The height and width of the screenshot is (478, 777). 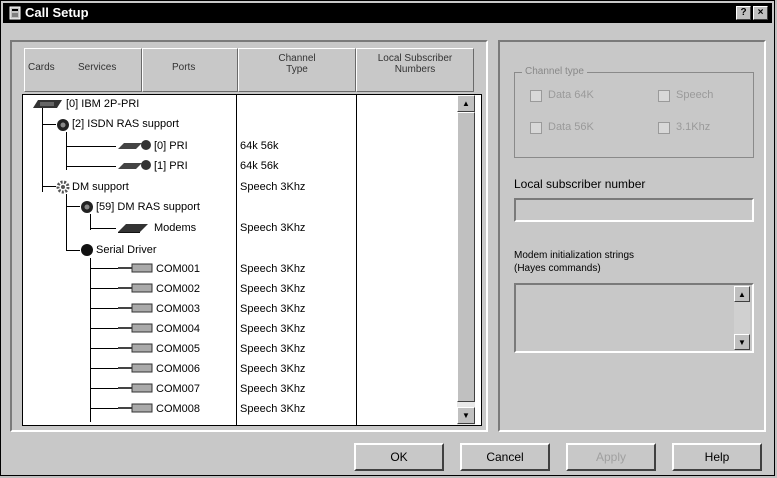 I want to click on modem-icon, so click(x=133, y=228).